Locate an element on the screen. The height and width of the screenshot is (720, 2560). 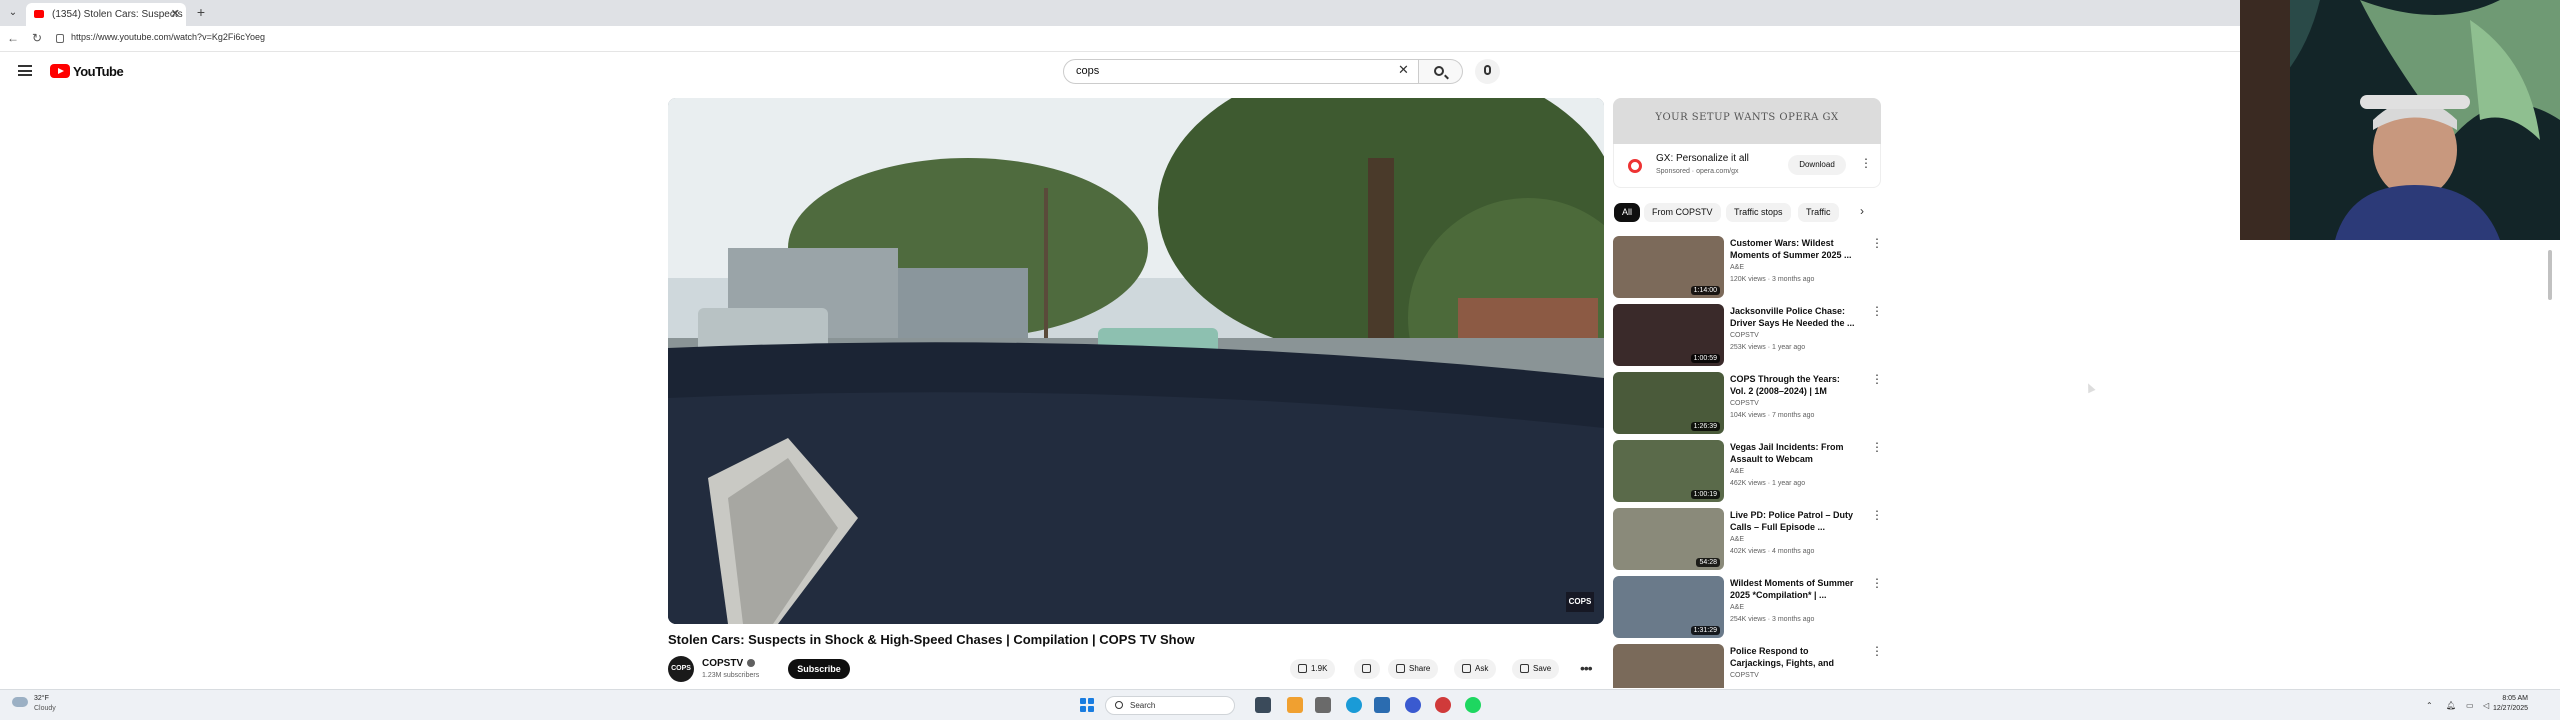
clear-search-icon: ✕ is located at coordinates (1403, 70).